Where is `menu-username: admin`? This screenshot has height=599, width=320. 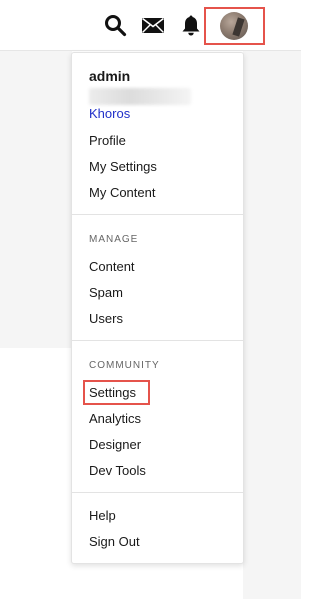 menu-username: admin is located at coordinates (110, 76).